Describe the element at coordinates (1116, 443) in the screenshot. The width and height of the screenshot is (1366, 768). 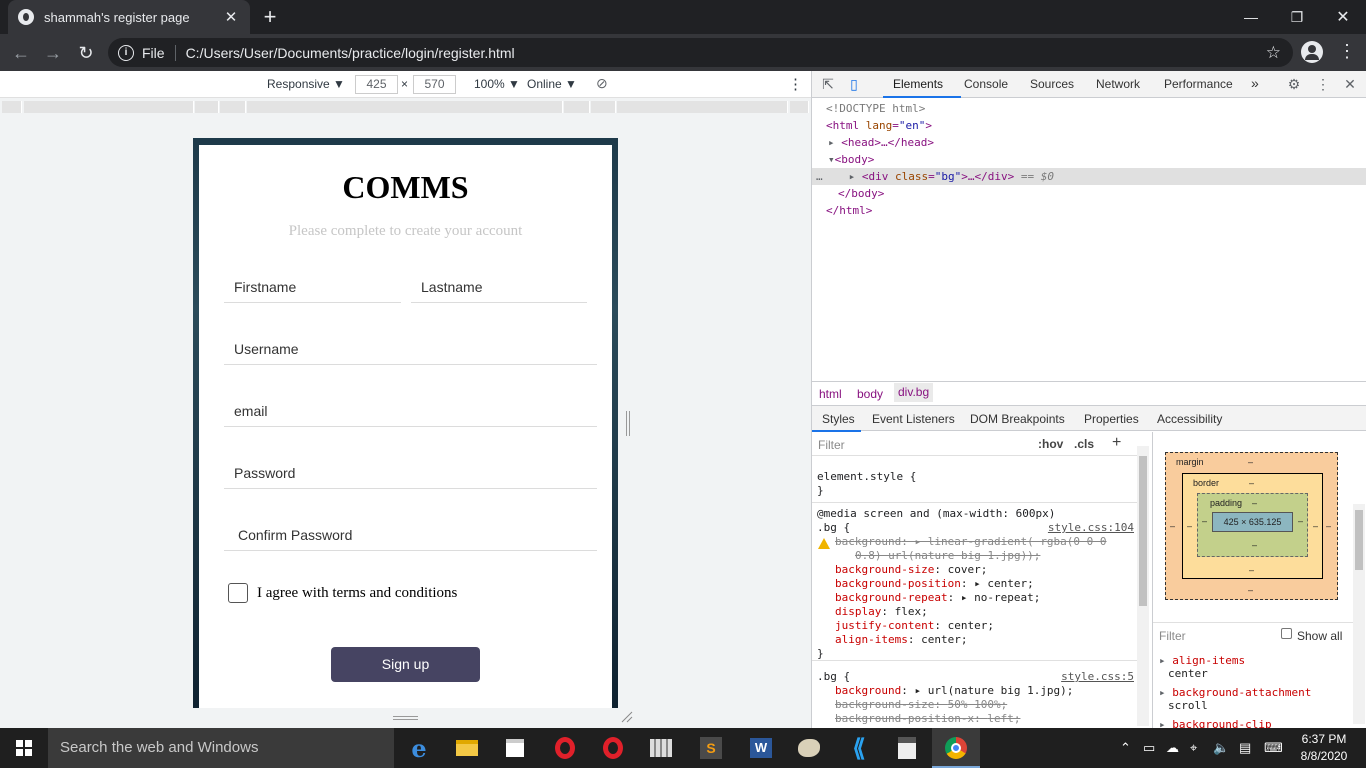
I see `new-rule-button: +` at that location.